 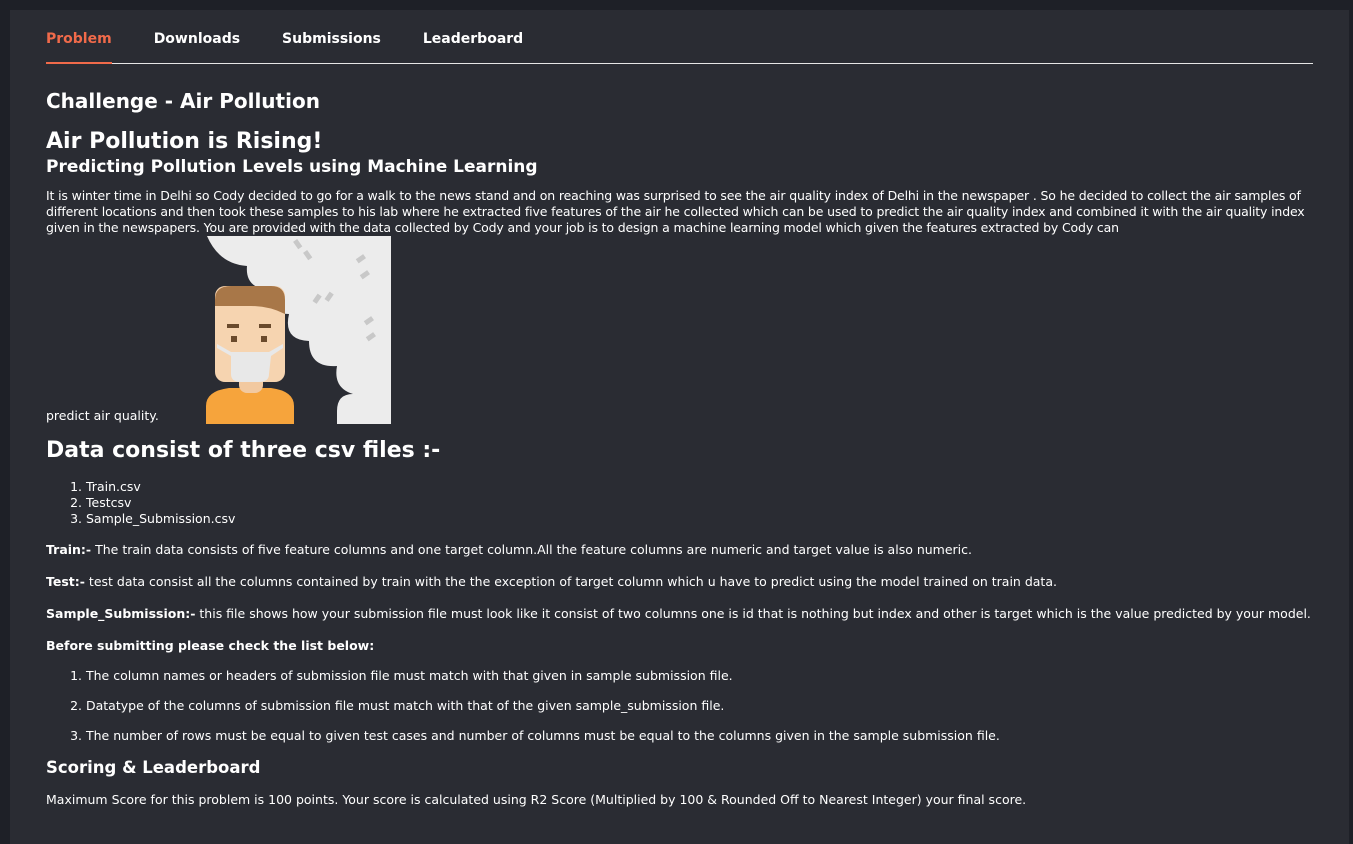 I want to click on tab-problem: Problem, so click(x=79, y=37).